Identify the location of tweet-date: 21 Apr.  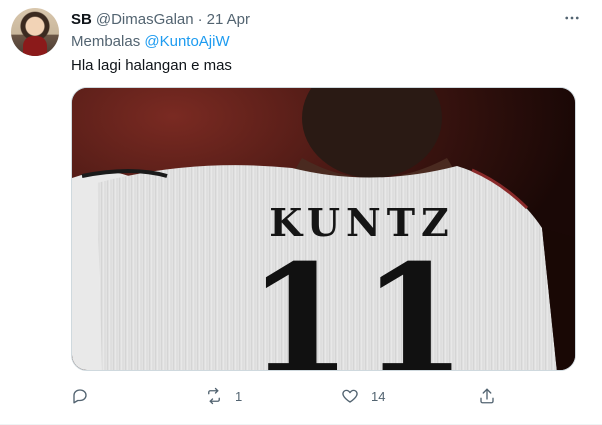
(228, 19).